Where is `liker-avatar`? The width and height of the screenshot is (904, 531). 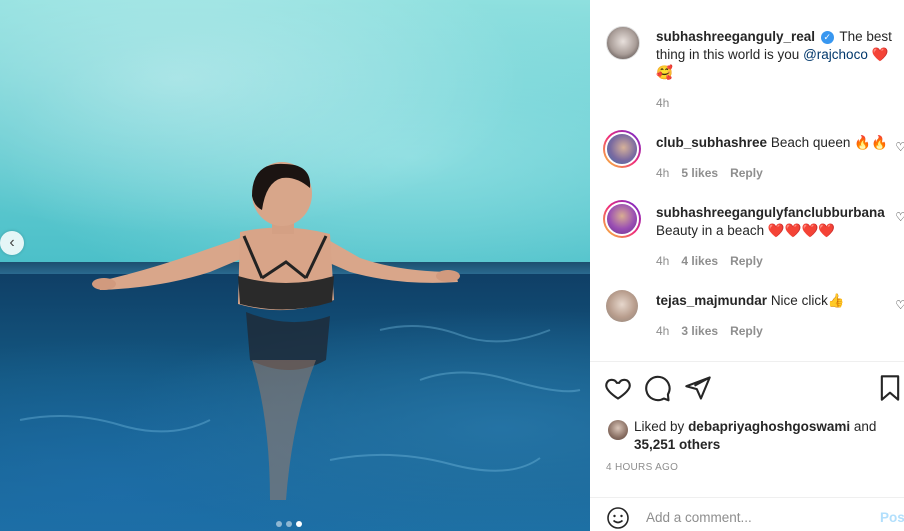 liker-avatar is located at coordinates (618, 430).